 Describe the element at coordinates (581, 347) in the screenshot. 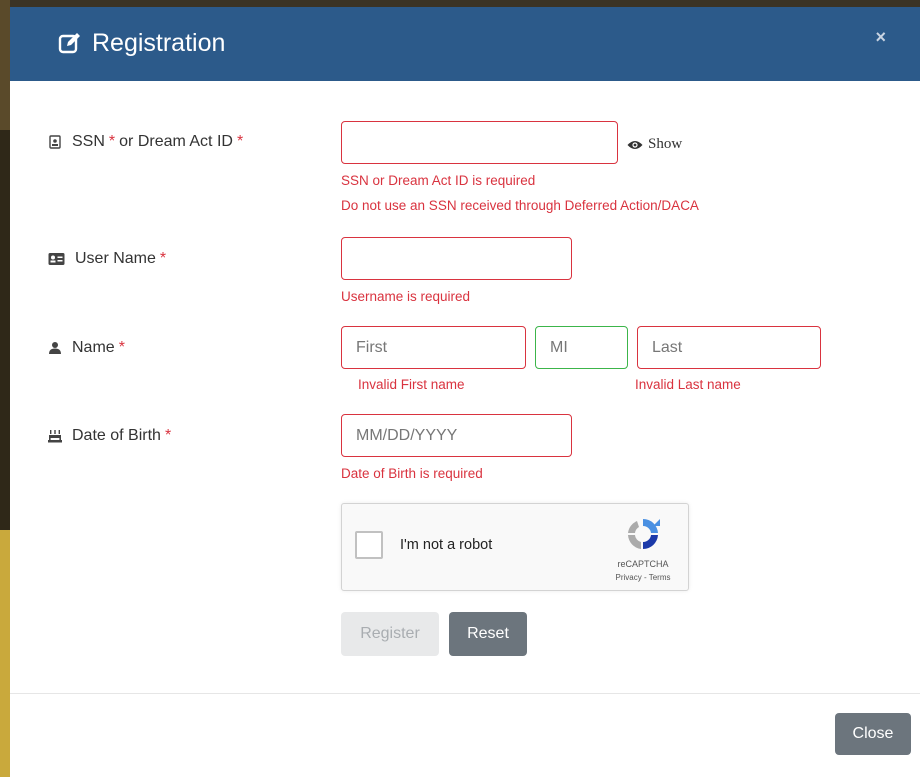

I see `middle-initial-input` at that location.